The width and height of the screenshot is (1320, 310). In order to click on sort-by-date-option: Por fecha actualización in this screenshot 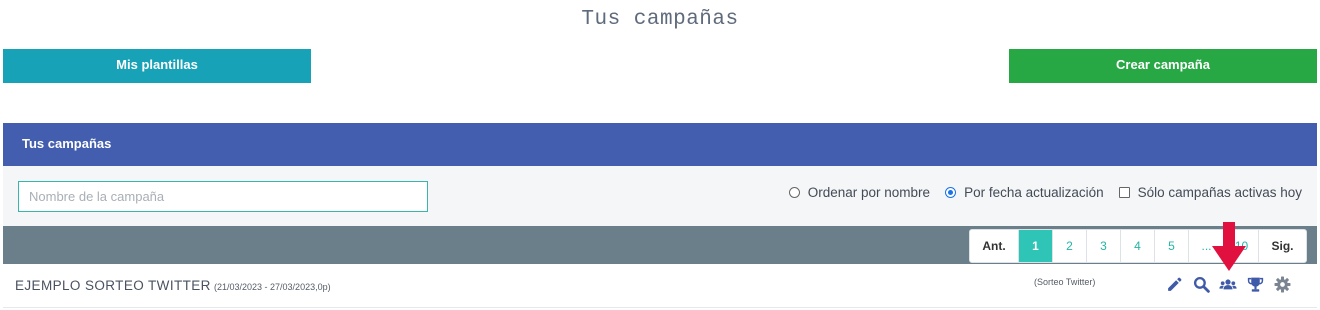, I will do `click(1024, 192)`.